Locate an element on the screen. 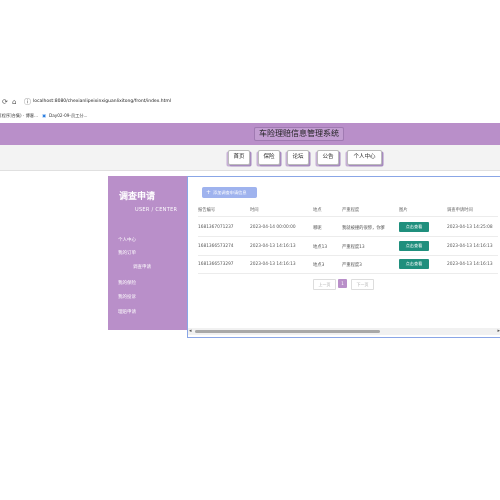 The height and width of the screenshot is (500, 500). sidebar-title: 调查申请 is located at coordinates (137, 197).